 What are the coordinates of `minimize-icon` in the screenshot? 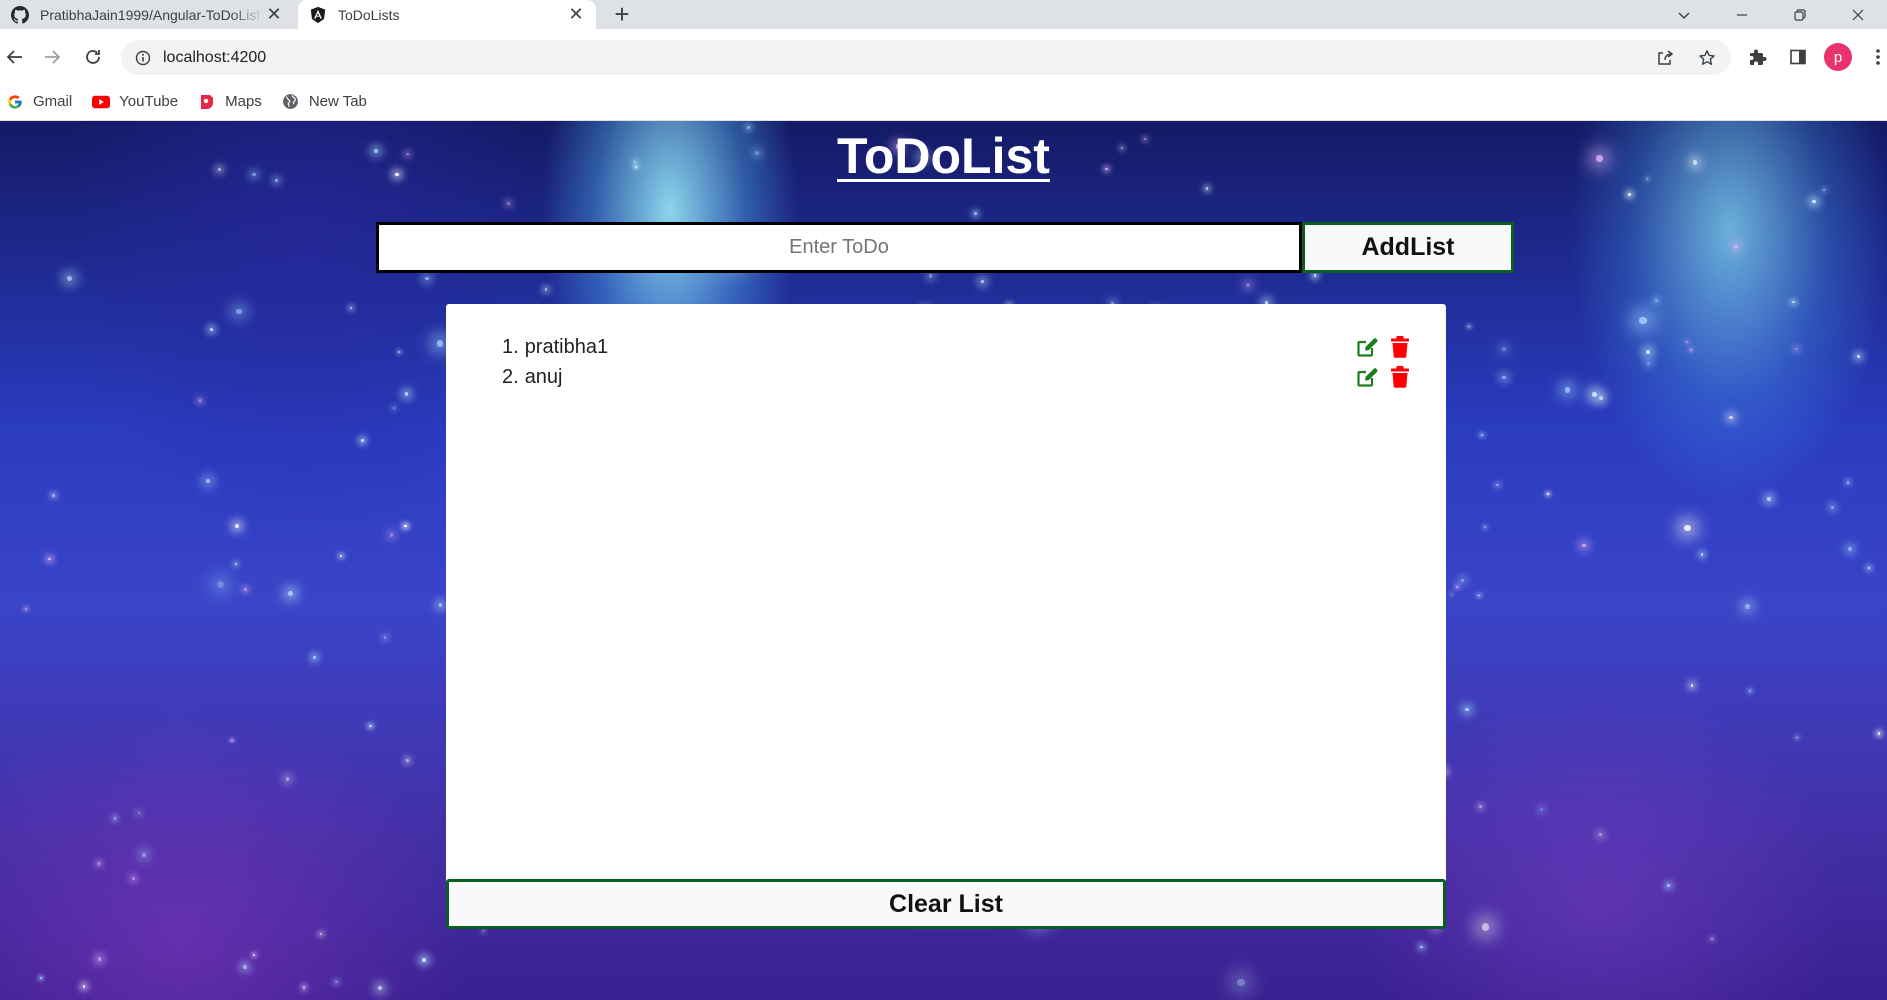 It's located at (1742, 14).